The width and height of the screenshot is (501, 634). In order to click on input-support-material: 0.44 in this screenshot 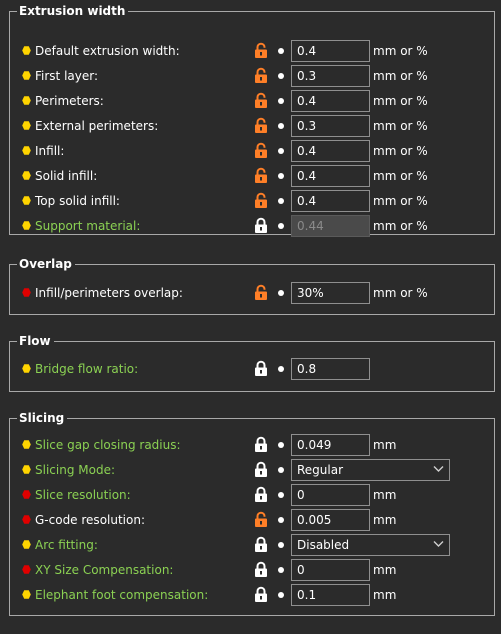, I will do `click(330, 226)`.